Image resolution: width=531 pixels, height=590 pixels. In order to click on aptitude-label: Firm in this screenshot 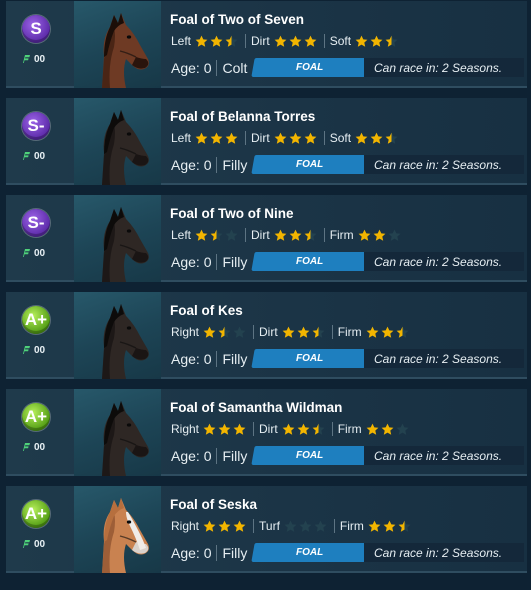, I will do `click(349, 332)`.